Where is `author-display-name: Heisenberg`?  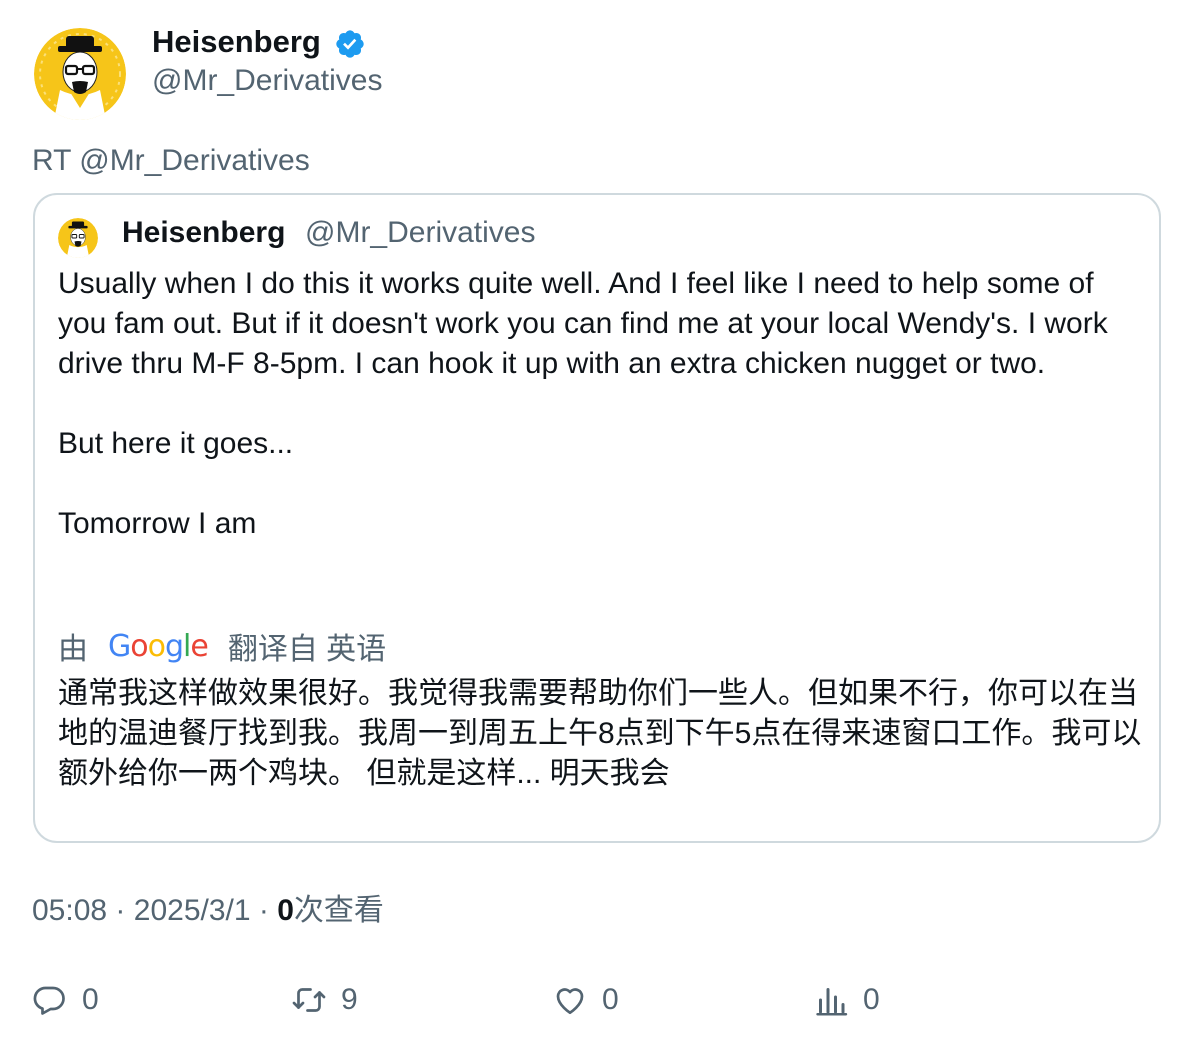
author-display-name: Heisenberg is located at coordinates (236, 42).